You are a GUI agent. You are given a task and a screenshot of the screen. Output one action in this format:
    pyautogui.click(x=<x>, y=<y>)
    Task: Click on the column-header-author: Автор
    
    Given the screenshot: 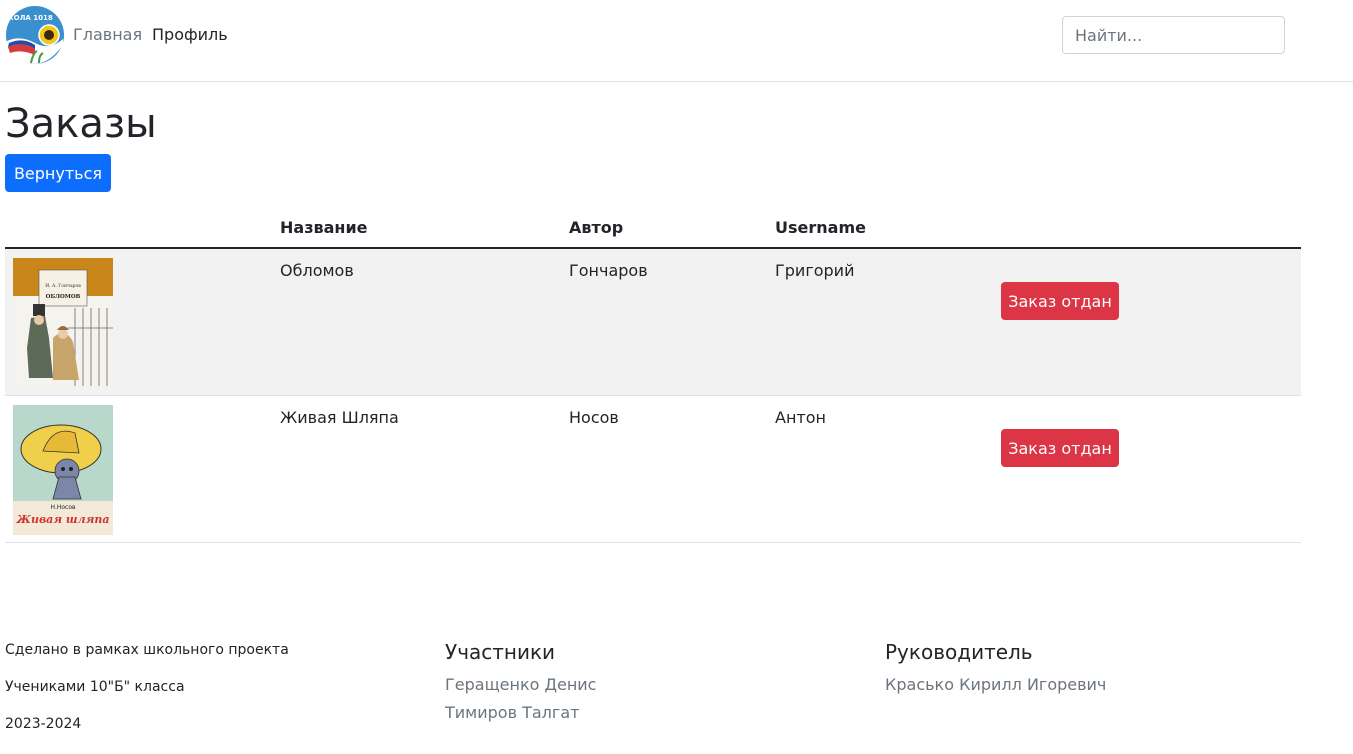 What is the action you would take?
    pyautogui.click(x=596, y=227)
    